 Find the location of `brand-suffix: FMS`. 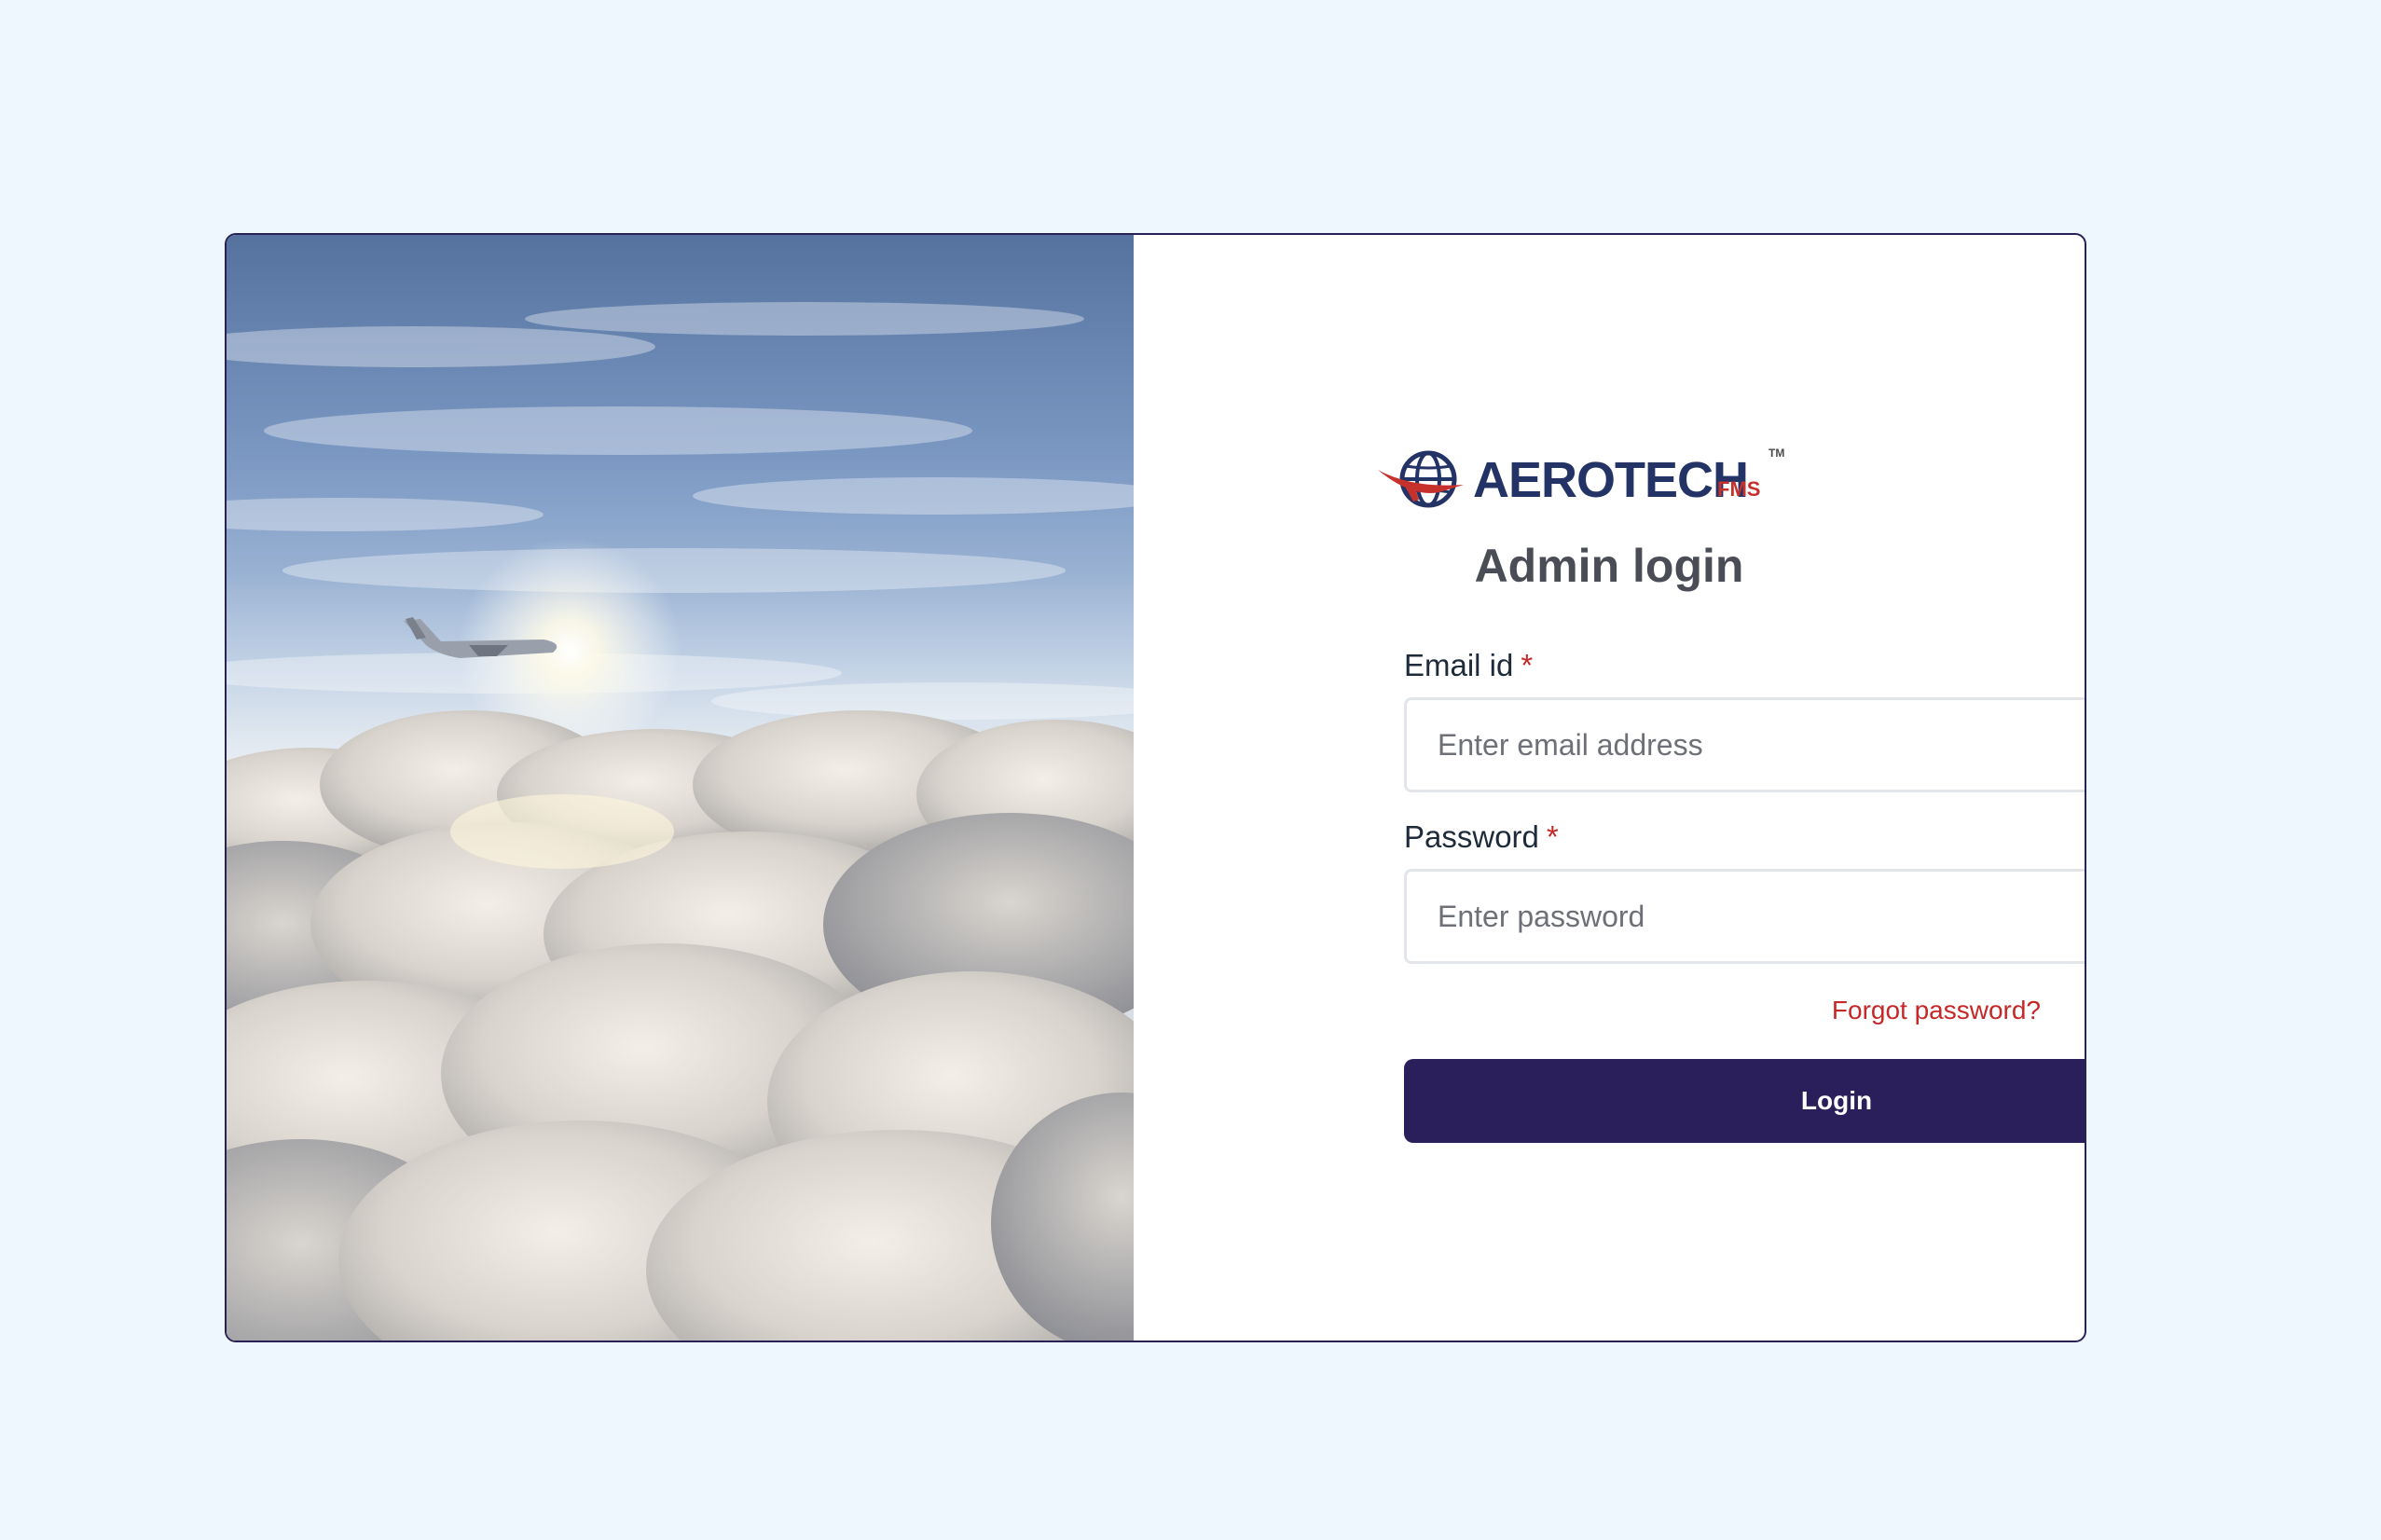

brand-suffix: FMS is located at coordinates (1739, 489).